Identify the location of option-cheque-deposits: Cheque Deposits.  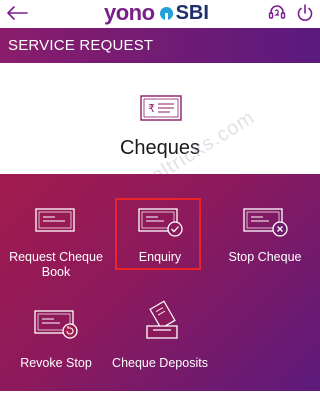
(160, 340).